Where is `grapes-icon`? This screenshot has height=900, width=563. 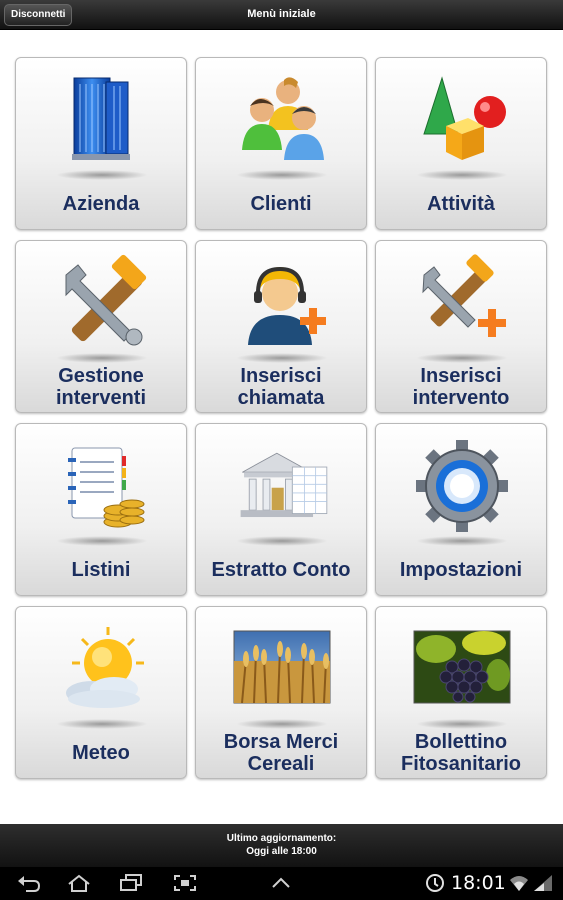
grapes-icon is located at coordinates (462, 667).